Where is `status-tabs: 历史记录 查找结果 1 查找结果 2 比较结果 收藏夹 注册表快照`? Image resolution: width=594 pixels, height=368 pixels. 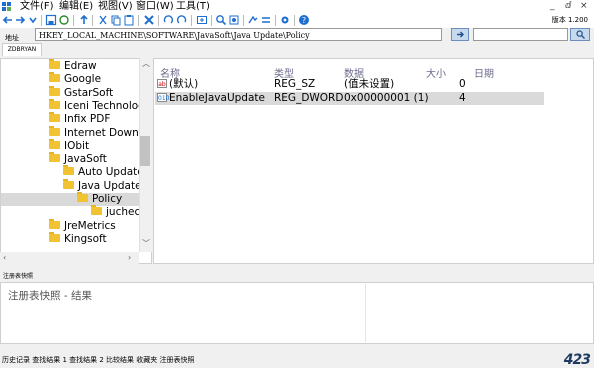 status-tabs: 历史记录 查找结果 1 查找结果 2 比较结果 收藏夹 注册表快照 is located at coordinates (98, 360).